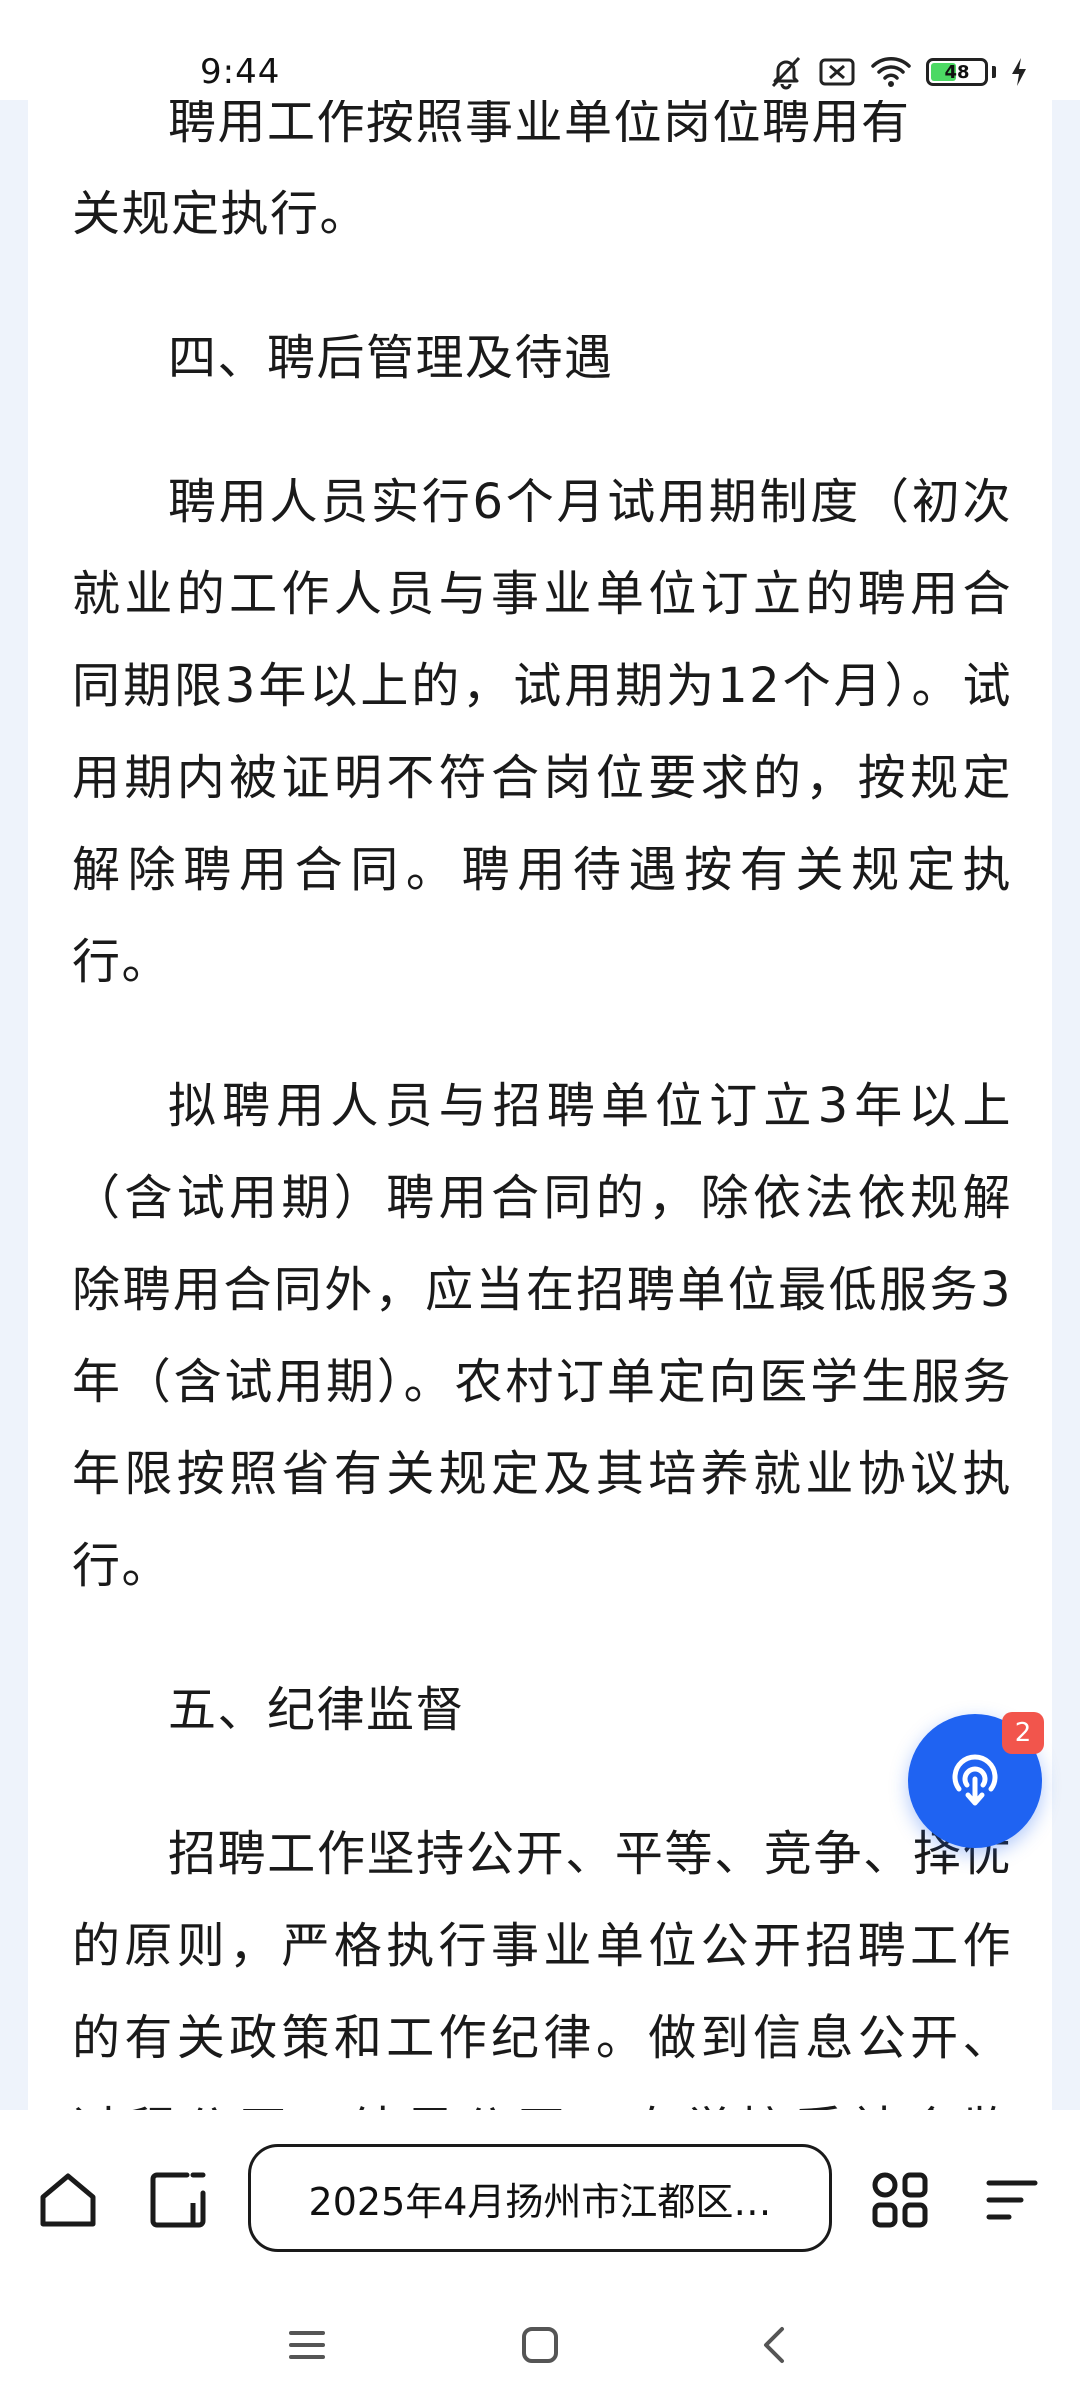 This screenshot has height=2400, width=1080. I want to click on tabs-switch-icon, so click(178, 2200).